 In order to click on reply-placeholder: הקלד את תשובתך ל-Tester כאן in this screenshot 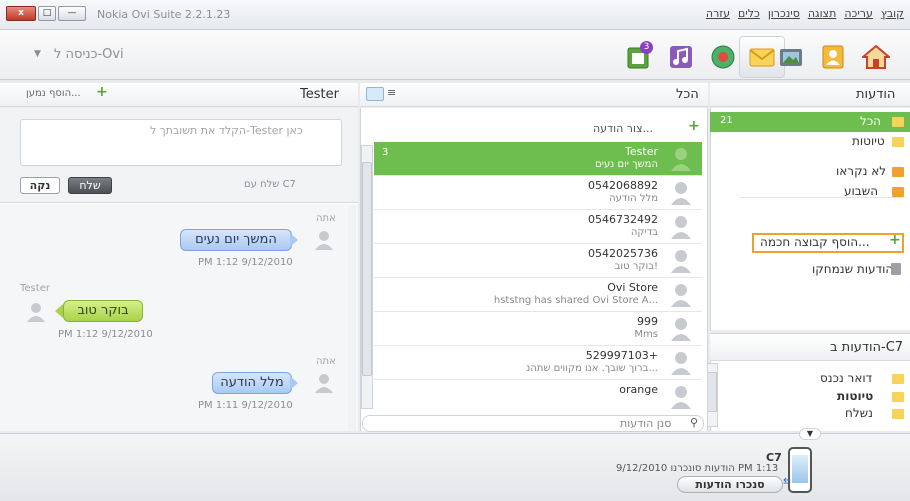, I will do `click(226, 130)`.